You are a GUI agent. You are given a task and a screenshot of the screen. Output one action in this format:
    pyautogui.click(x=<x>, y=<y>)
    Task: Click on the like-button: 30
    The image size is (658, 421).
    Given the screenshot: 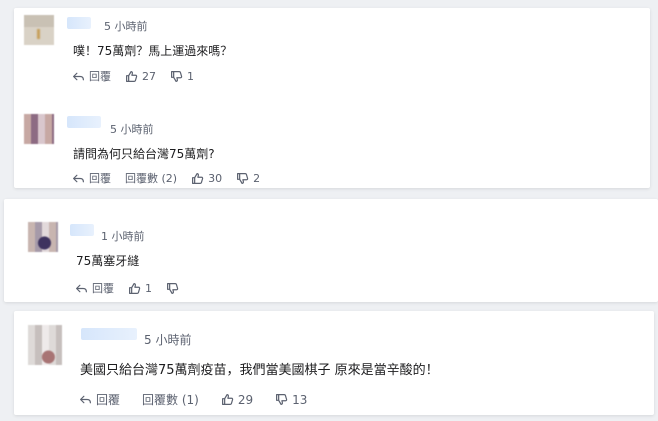 What is the action you would take?
    pyautogui.click(x=206, y=178)
    